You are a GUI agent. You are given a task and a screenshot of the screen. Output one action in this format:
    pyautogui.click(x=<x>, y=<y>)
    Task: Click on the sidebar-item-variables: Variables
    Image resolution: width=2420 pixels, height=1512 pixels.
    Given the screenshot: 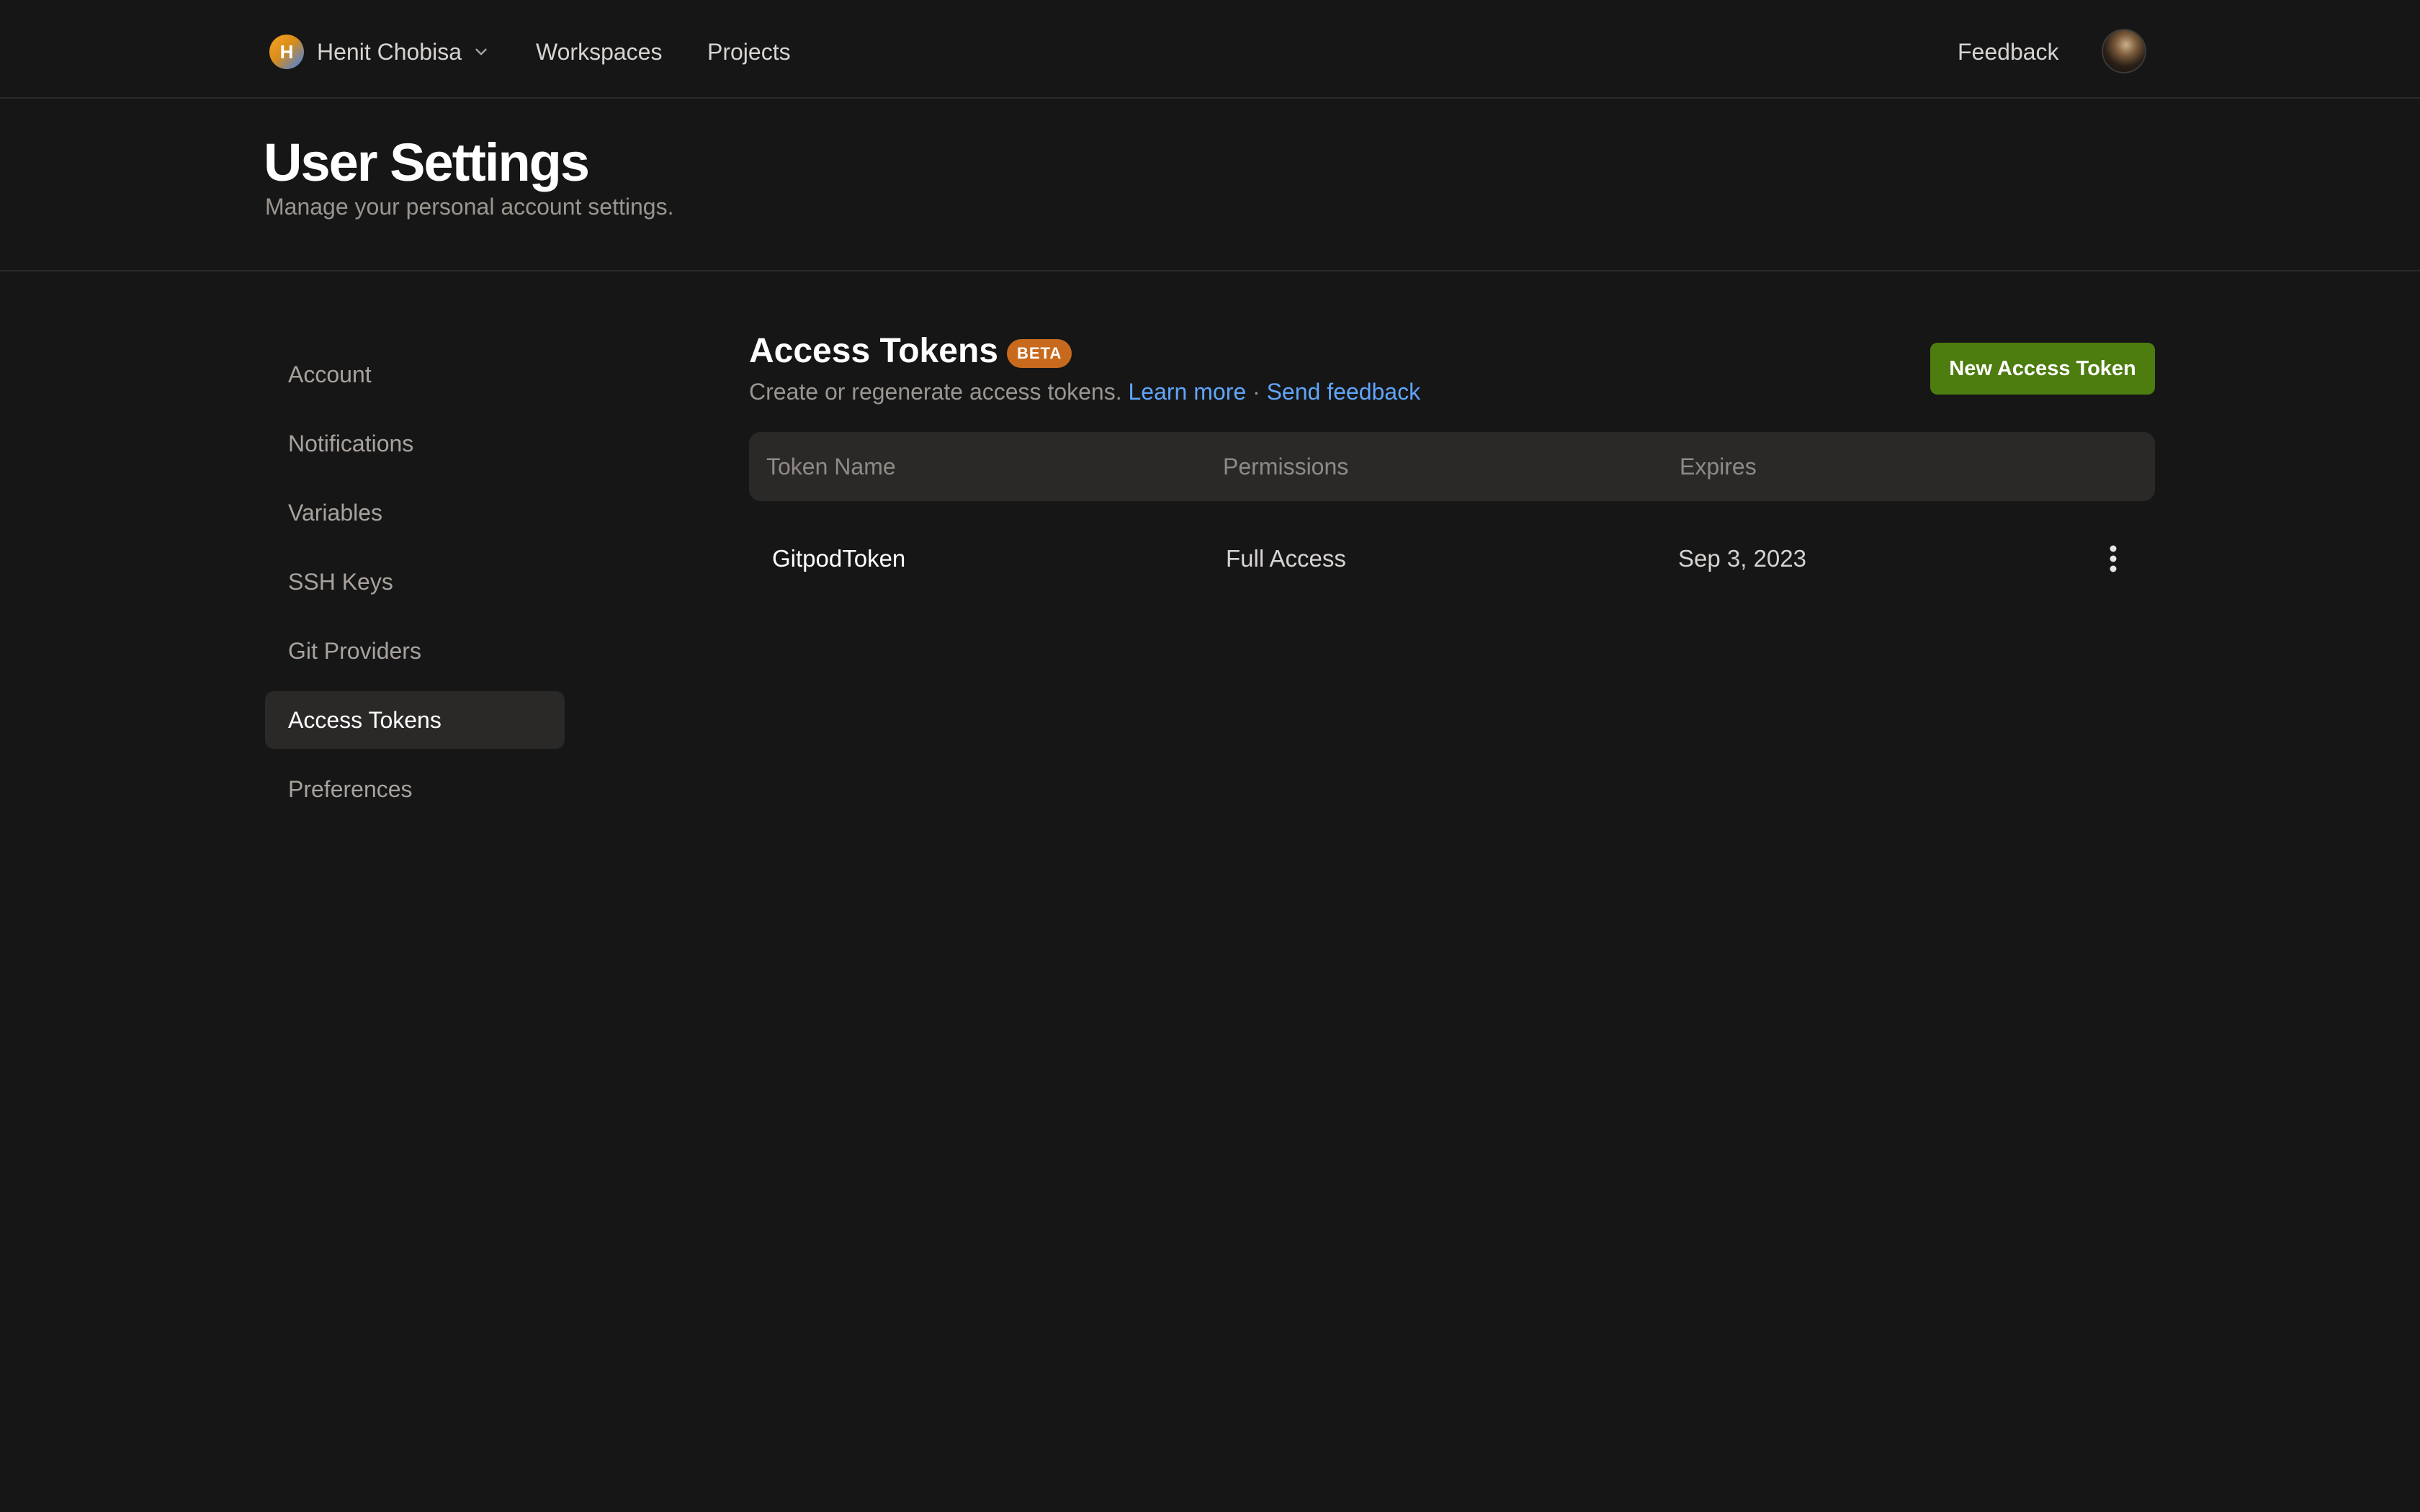 What is the action you would take?
    pyautogui.click(x=415, y=512)
    